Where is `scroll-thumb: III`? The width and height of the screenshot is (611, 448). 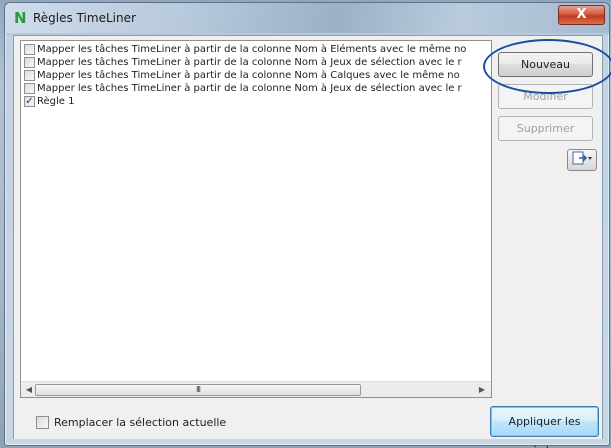
scroll-thumb: III is located at coordinates (198, 390).